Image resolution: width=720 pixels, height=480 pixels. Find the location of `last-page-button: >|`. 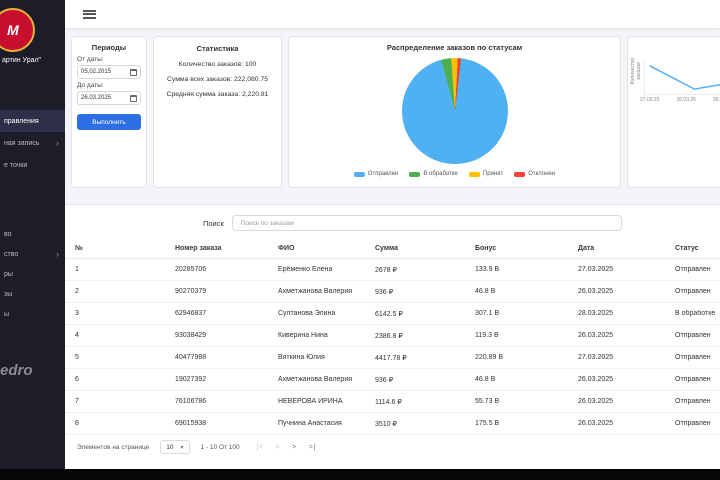

last-page-button: >| is located at coordinates (312, 447).